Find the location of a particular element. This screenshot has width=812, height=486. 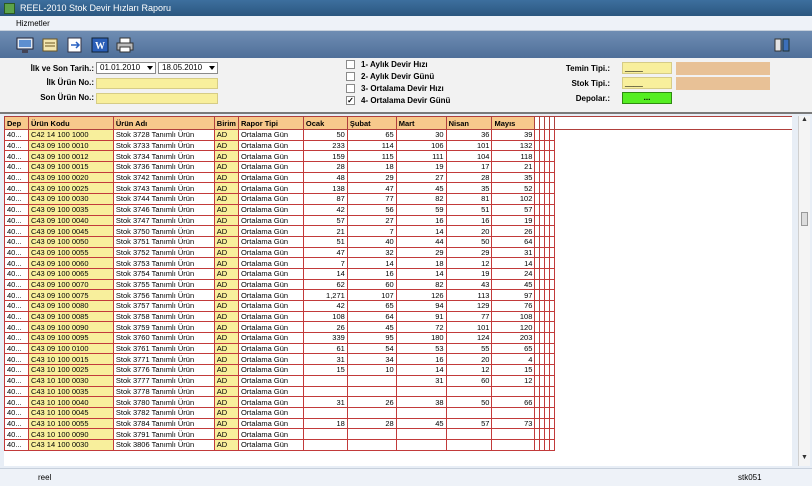

table-cell: C43 10 100 0035 is located at coordinates (70, 391).